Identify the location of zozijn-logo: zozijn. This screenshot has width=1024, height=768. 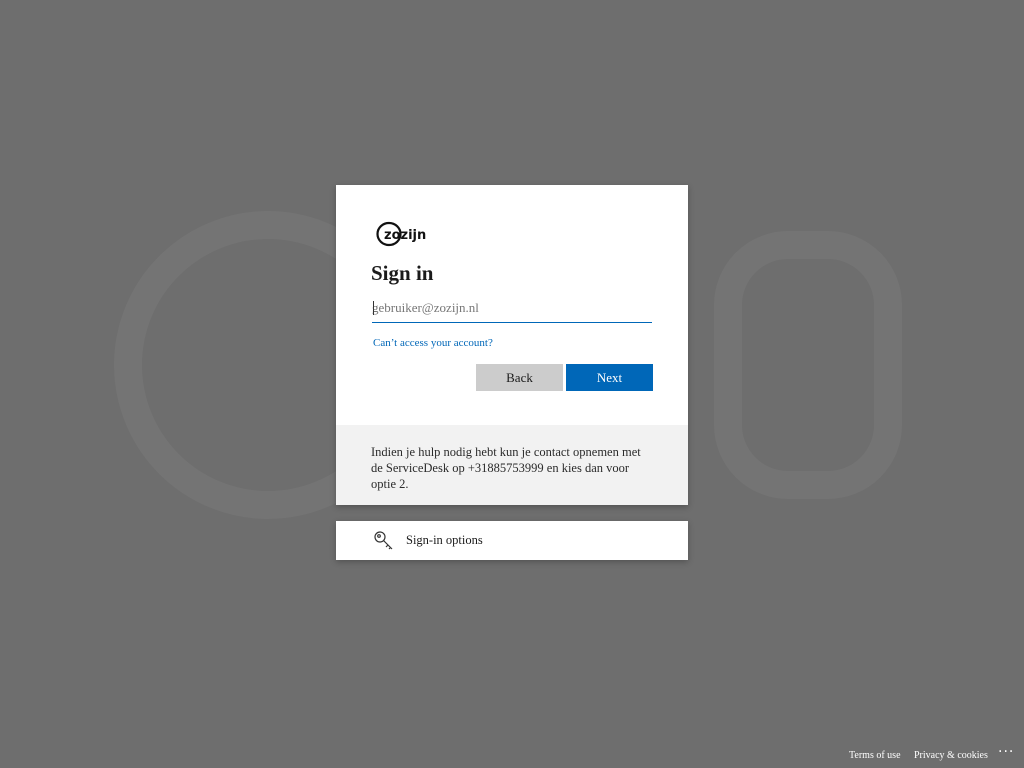
(401, 234).